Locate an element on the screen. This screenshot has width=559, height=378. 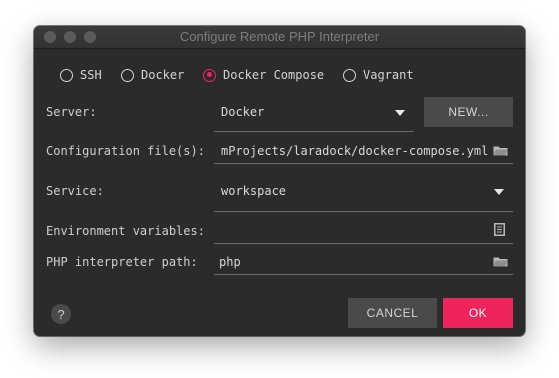
config-files-value: mProjects/laradock/docker-compose.yml is located at coordinates (355, 151).